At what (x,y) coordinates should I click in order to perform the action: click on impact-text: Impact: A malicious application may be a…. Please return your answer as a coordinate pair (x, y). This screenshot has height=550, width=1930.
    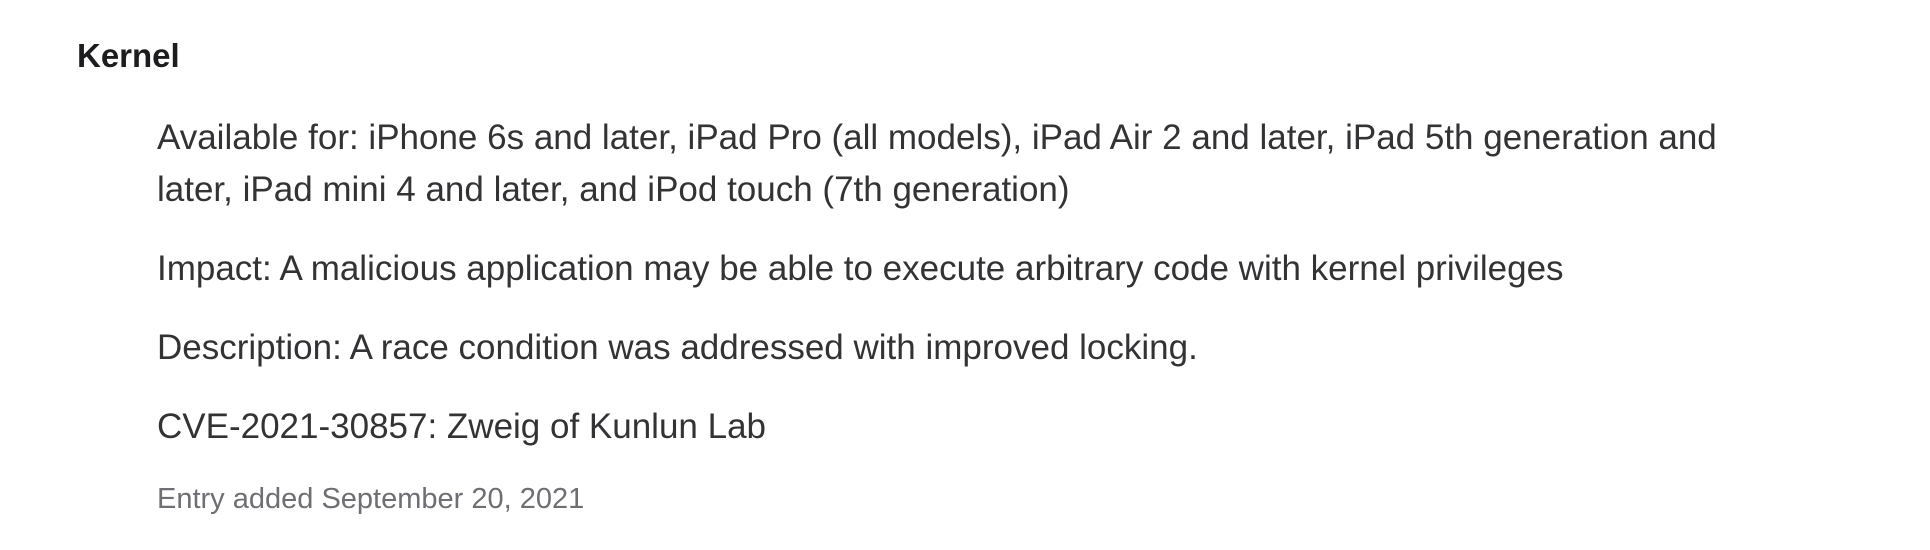
    Looking at the image, I should click on (860, 268).